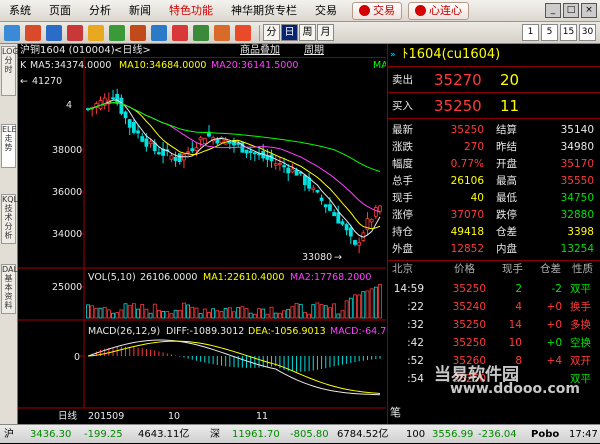 This screenshot has height=444, width=600. What do you see at coordinates (243, 277) in the screenshot?
I see `vol-ma1: MA1:22610.4000` at bounding box center [243, 277].